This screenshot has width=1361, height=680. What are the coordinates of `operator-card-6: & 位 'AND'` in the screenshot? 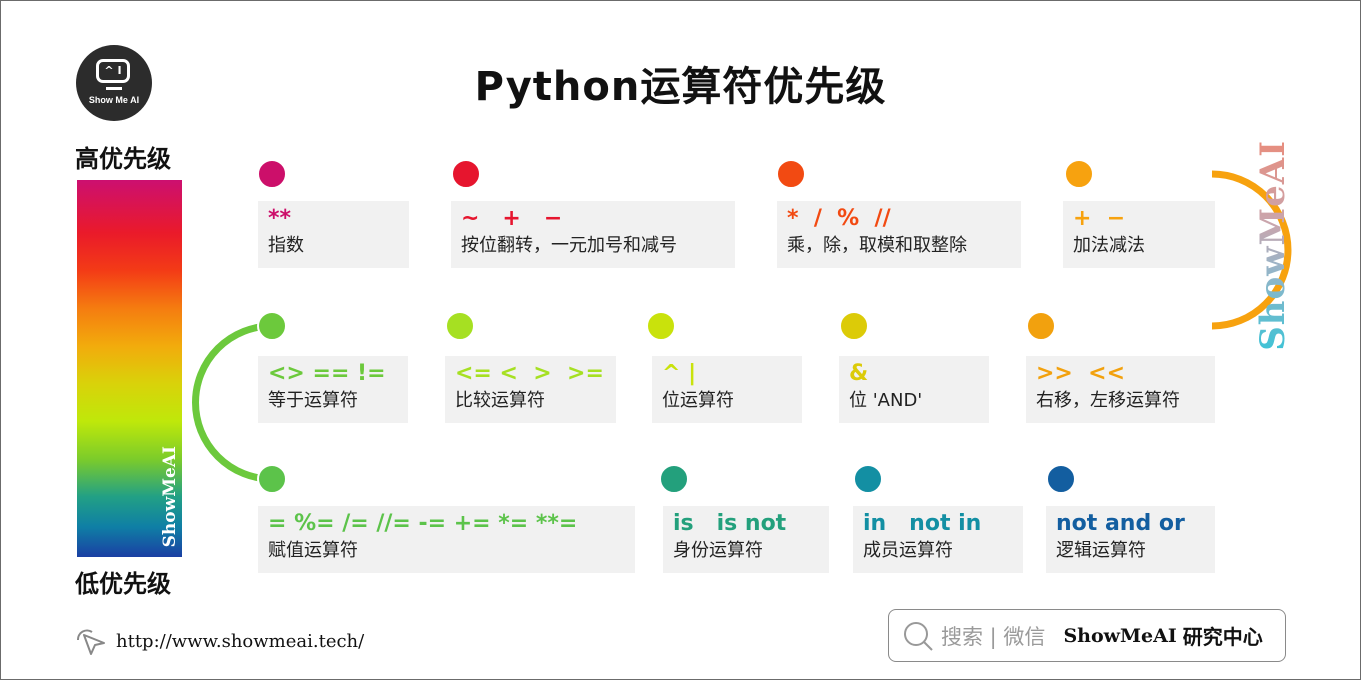 It's located at (914, 389).